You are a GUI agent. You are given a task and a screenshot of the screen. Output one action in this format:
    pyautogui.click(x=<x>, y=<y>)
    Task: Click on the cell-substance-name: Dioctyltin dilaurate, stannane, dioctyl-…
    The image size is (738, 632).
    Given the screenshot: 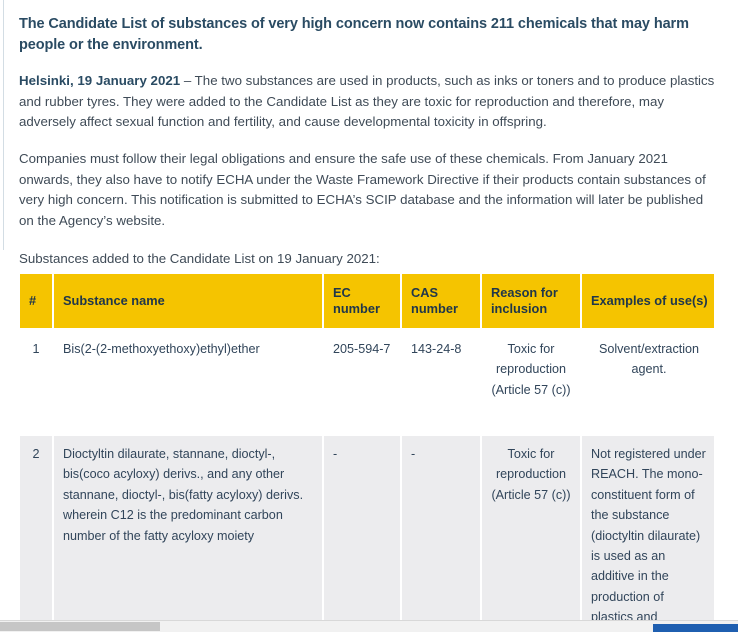 What is the action you would take?
    pyautogui.click(x=188, y=528)
    